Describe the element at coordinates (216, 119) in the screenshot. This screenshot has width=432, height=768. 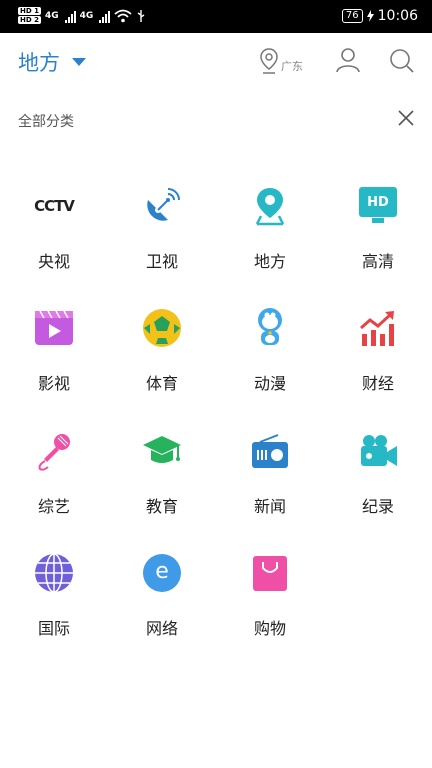
I see `category-bar: 全部分类` at that location.